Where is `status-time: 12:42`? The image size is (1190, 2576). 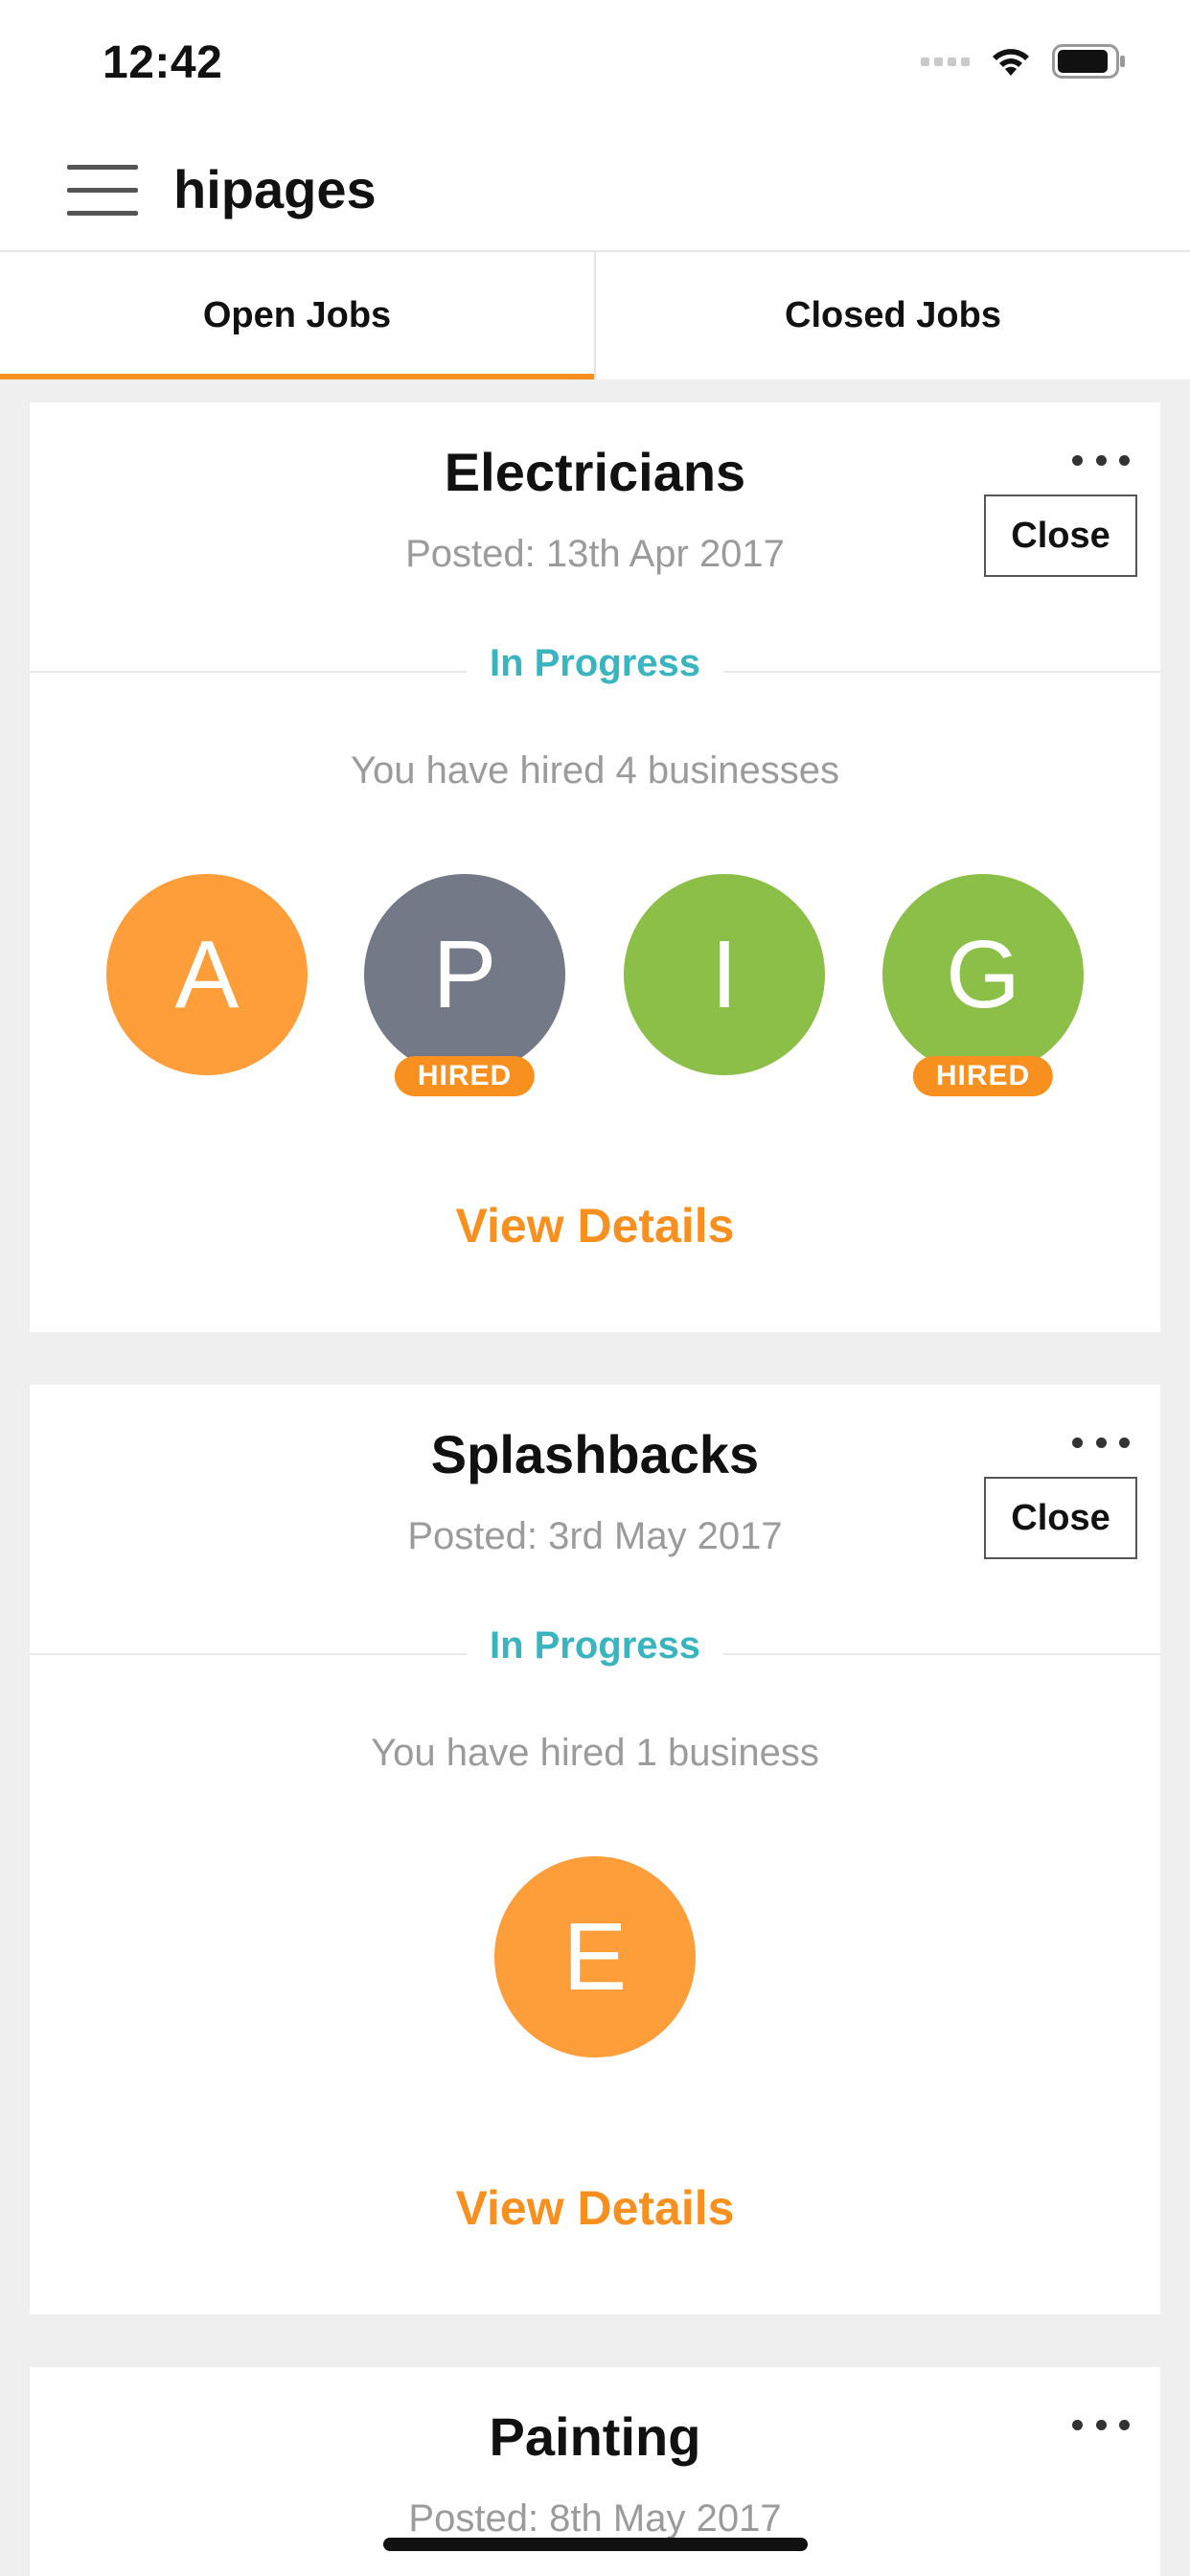 status-time: 12:42 is located at coordinates (163, 63).